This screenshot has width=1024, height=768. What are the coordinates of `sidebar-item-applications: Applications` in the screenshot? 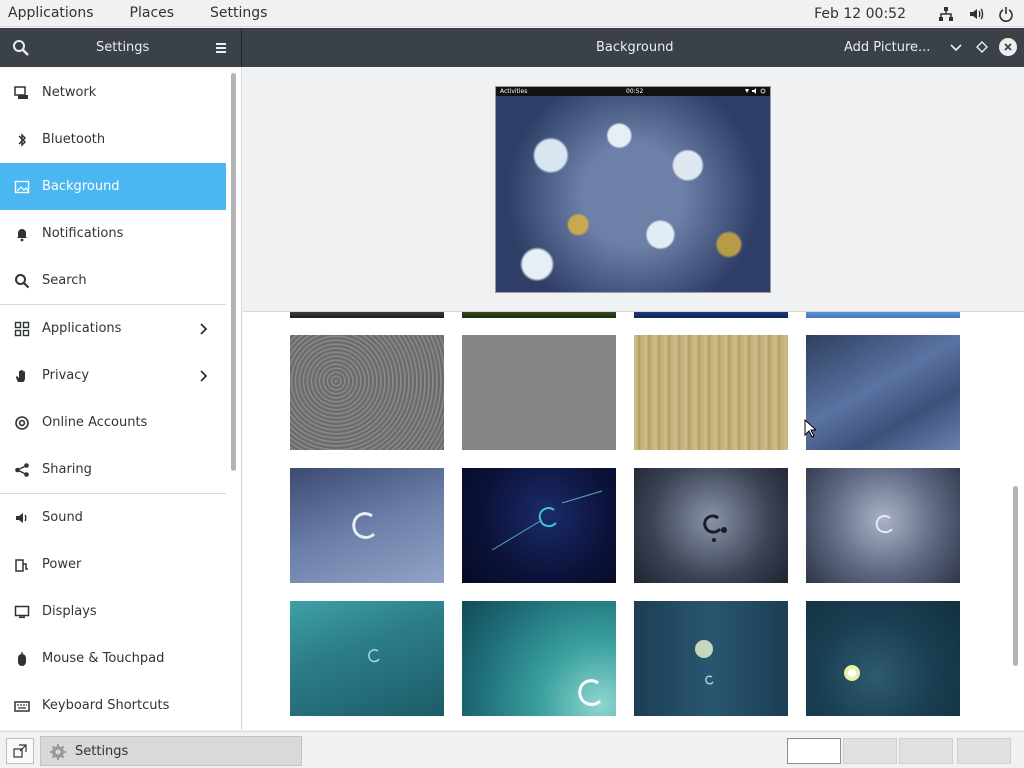 It's located at (113, 328).